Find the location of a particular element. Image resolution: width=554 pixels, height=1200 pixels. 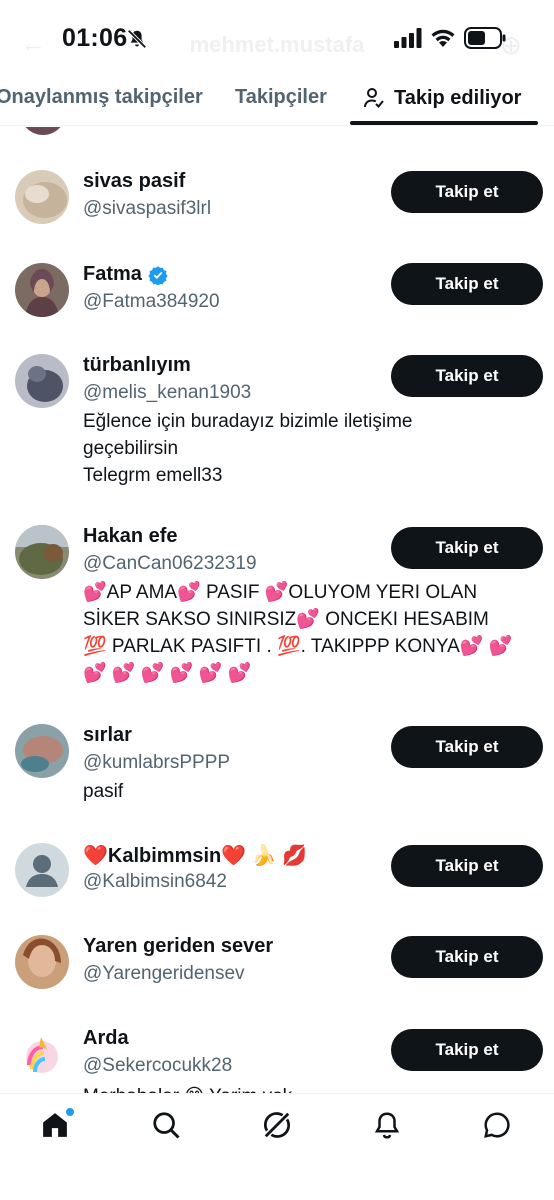

user-name: Yaren geriden sever is located at coordinates (178, 946).